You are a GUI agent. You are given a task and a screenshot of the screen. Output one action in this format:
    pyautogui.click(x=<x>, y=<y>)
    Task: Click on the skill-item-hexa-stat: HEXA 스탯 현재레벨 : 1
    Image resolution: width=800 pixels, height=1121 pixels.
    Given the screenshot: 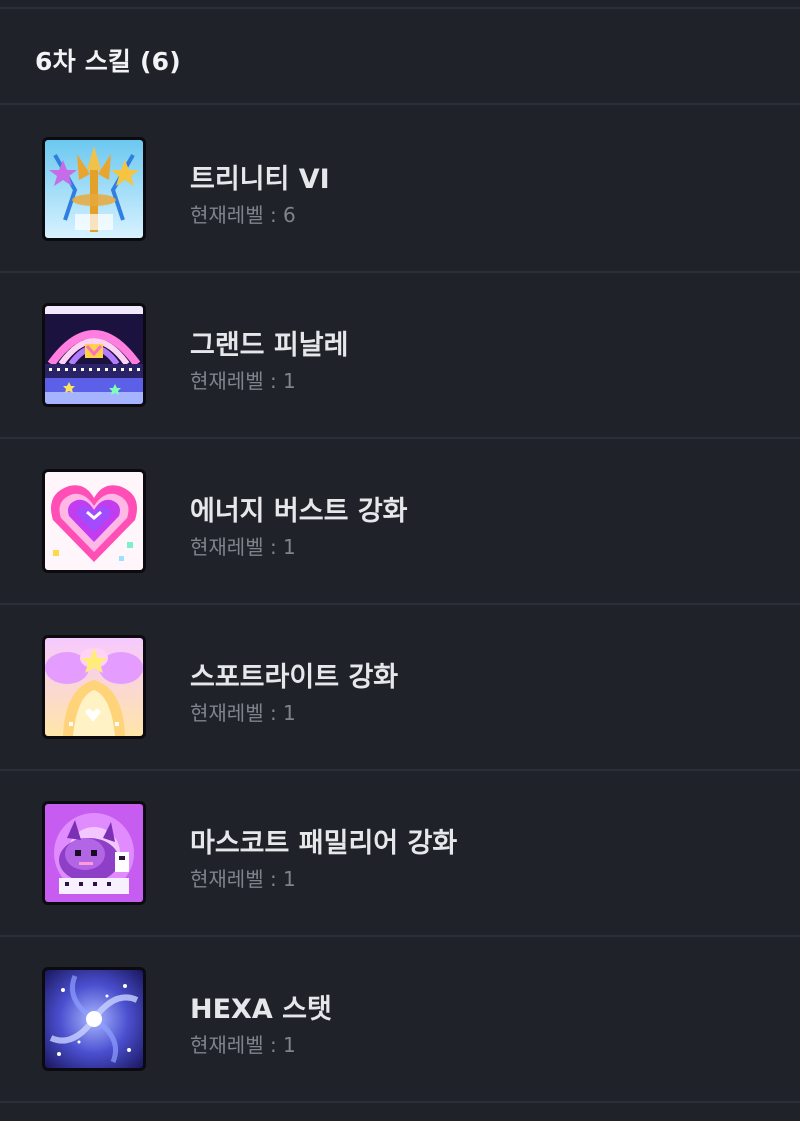 What is the action you would take?
    pyautogui.click(x=400, y=1020)
    